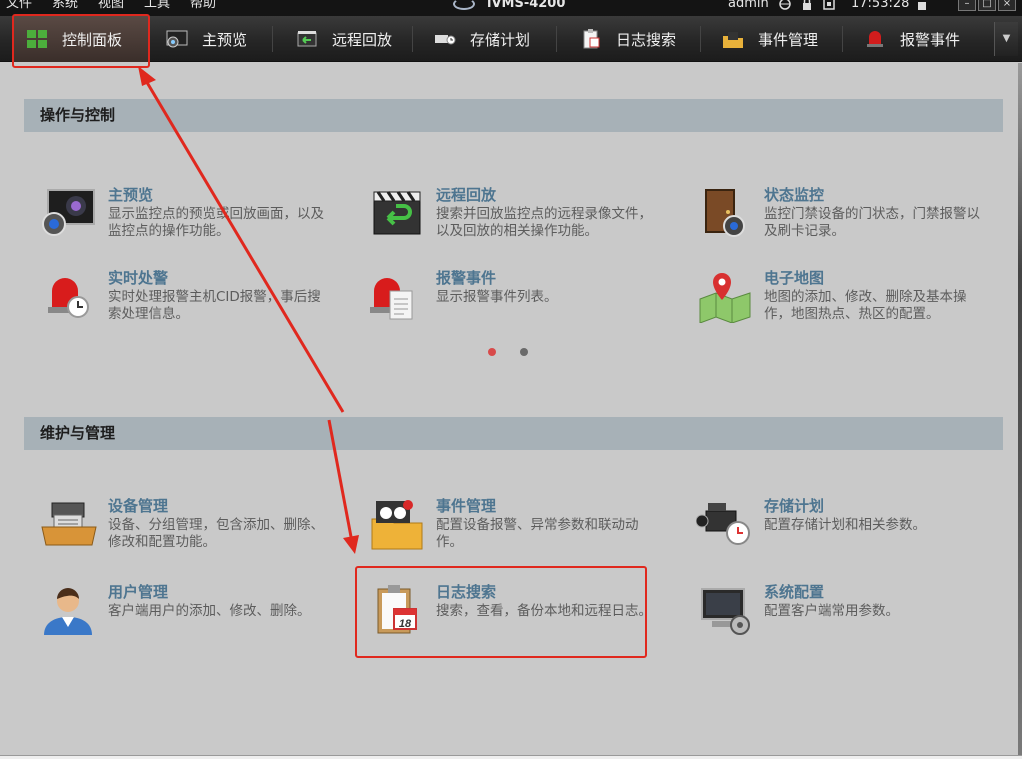  What do you see at coordinates (1007, 5) in the screenshot?
I see `close-button: ×` at bounding box center [1007, 5].